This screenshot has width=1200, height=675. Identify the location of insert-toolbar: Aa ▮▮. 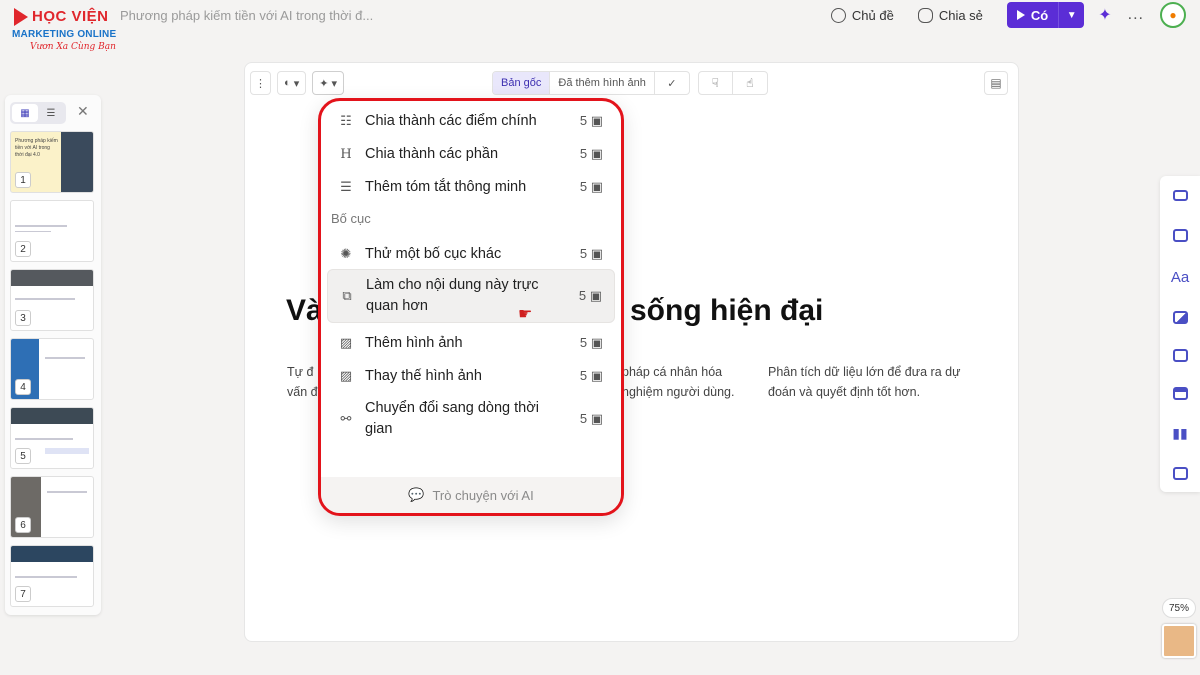
(1180, 334).